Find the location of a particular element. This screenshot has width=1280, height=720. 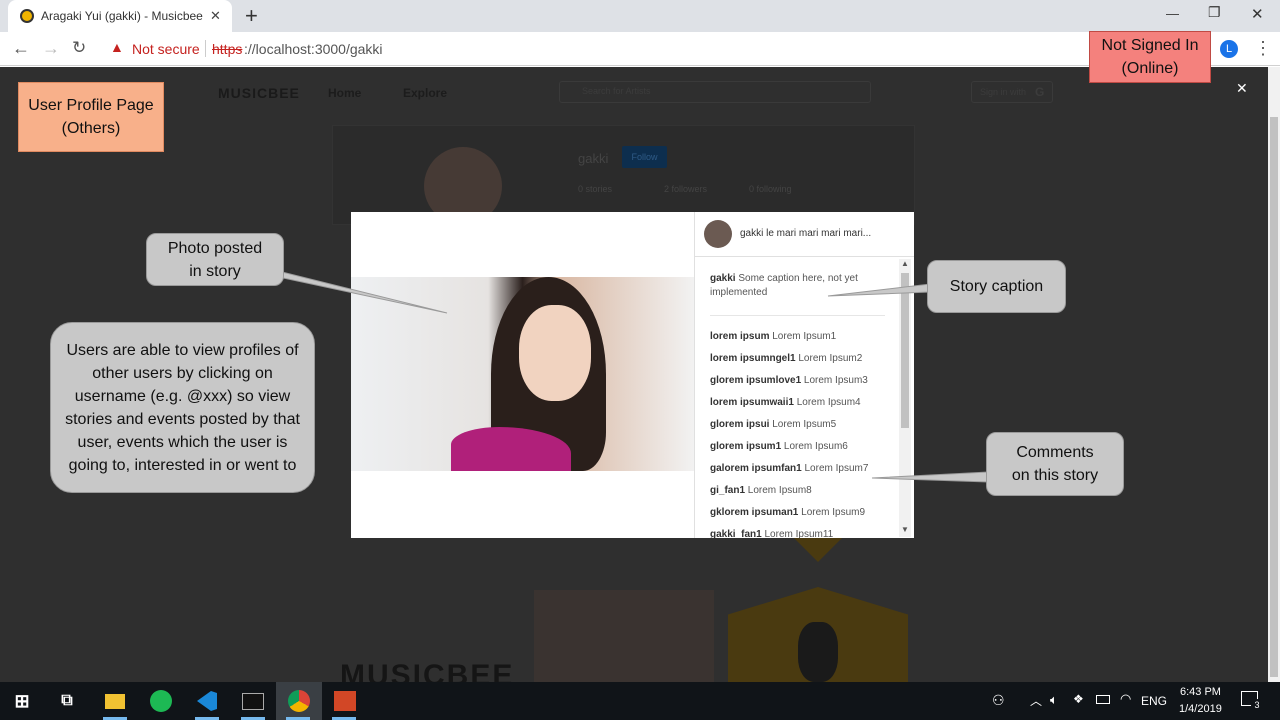

wifi-icon: ◠ is located at coordinates (1125, 699).